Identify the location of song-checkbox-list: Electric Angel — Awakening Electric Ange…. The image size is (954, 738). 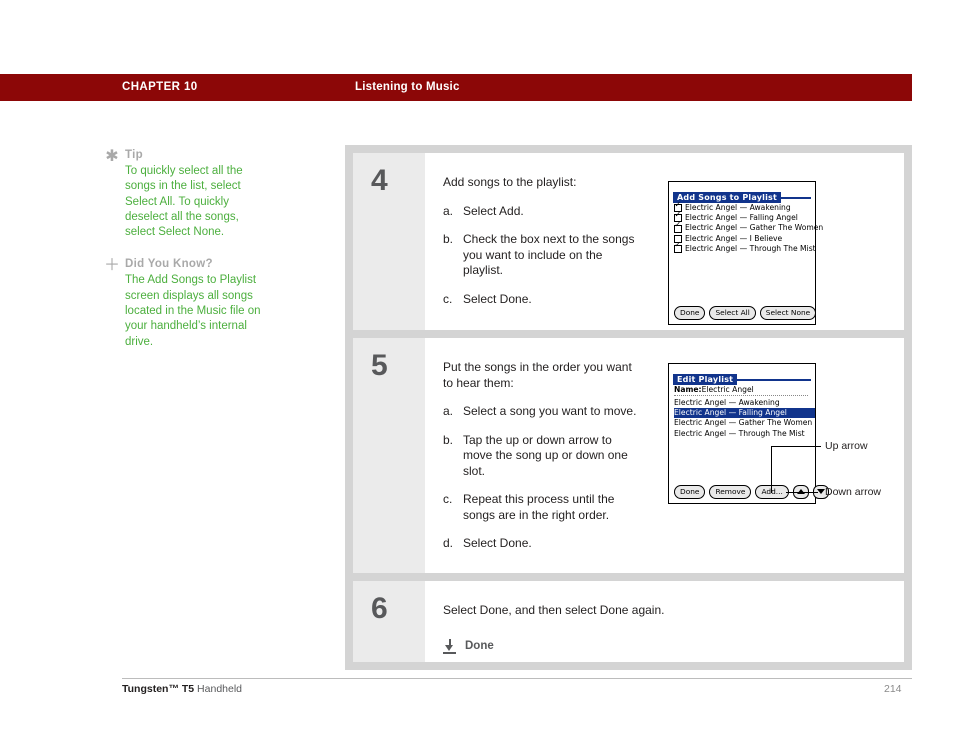
(748, 227).